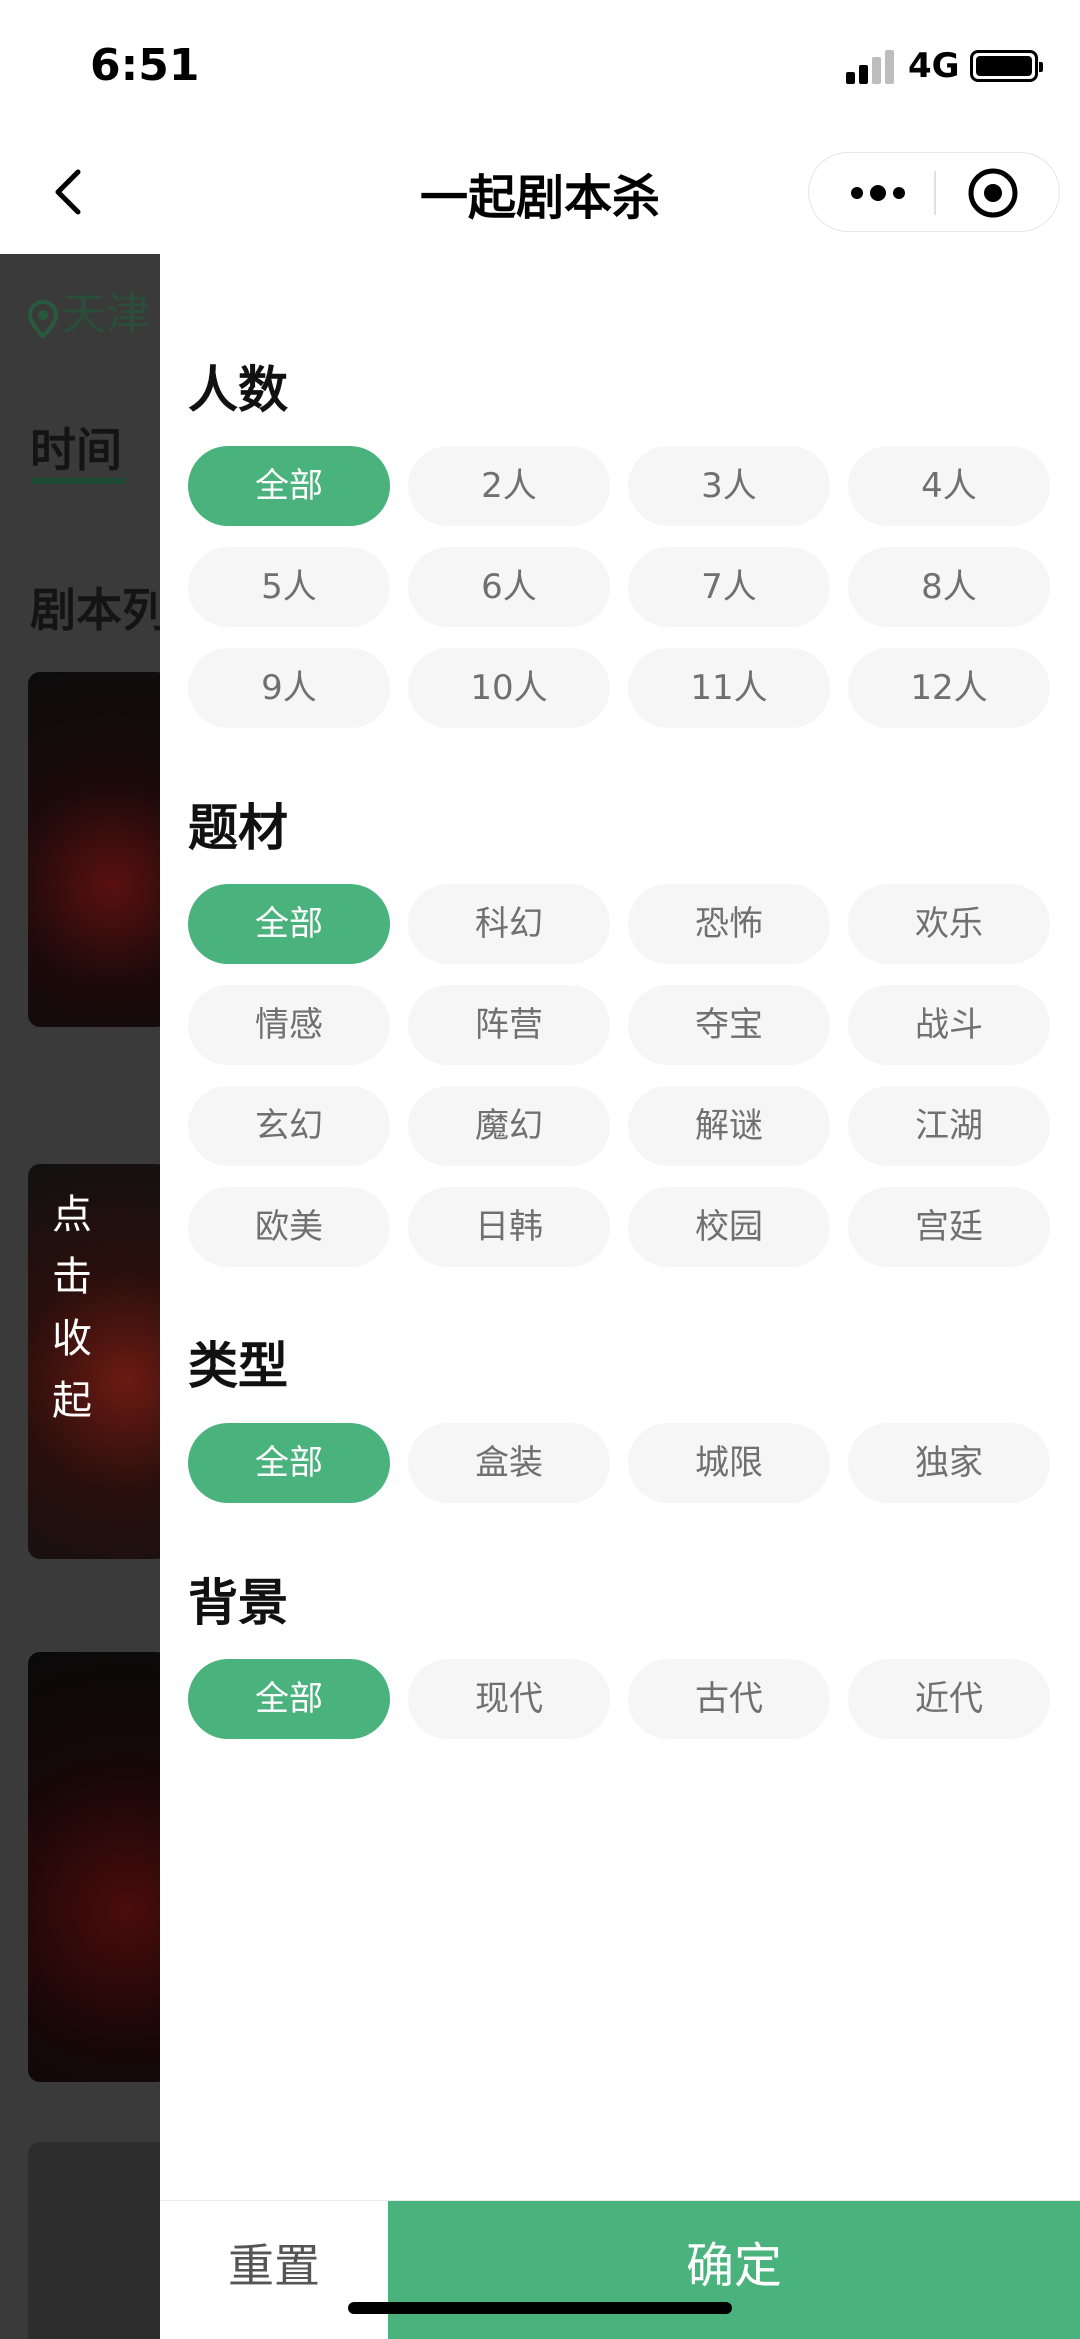 The width and height of the screenshot is (1080, 2339). Describe the element at coordinates (95, 610) in the screenshot. I see `script-list-heading: 剧本列` at that location.